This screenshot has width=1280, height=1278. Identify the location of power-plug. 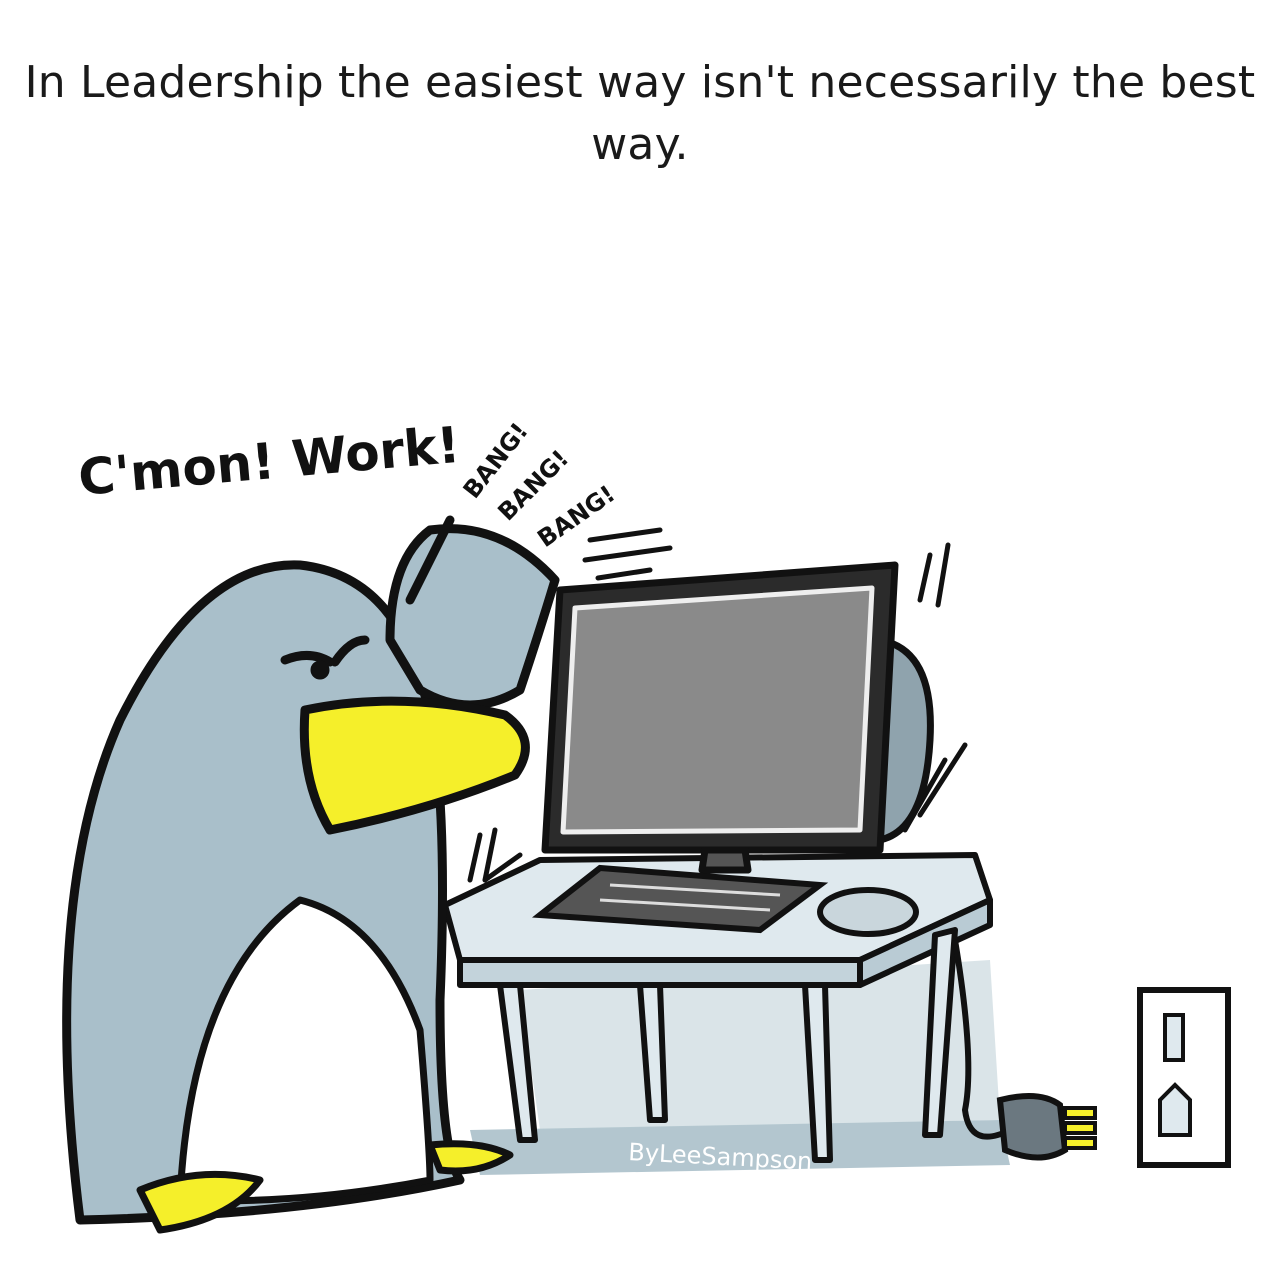
(1046, 1127).